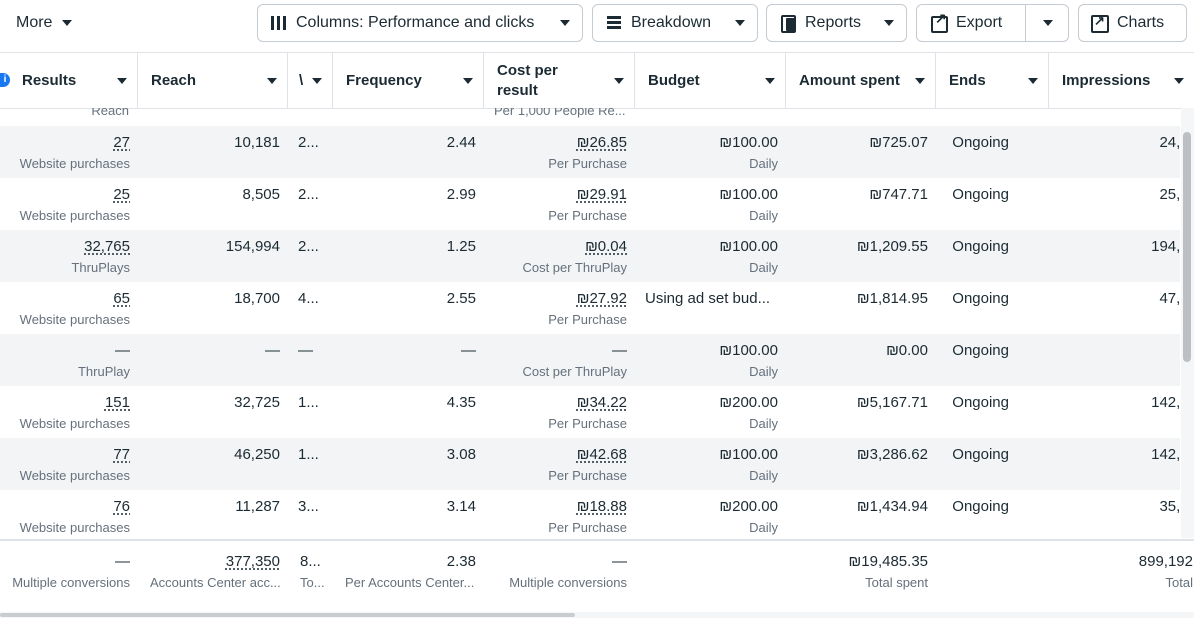 Image resolution: width=1194 pixels, height=618 pixels. Describe the element at coordinates (967, 80) in the screenshot. I see `column-header-label: Ends` at that location.